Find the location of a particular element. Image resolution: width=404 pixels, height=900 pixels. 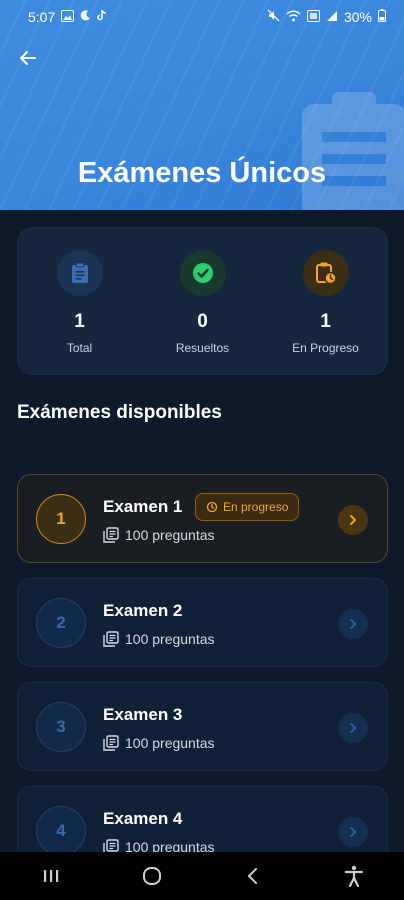

history-icon is located at coordinates (212, 507).